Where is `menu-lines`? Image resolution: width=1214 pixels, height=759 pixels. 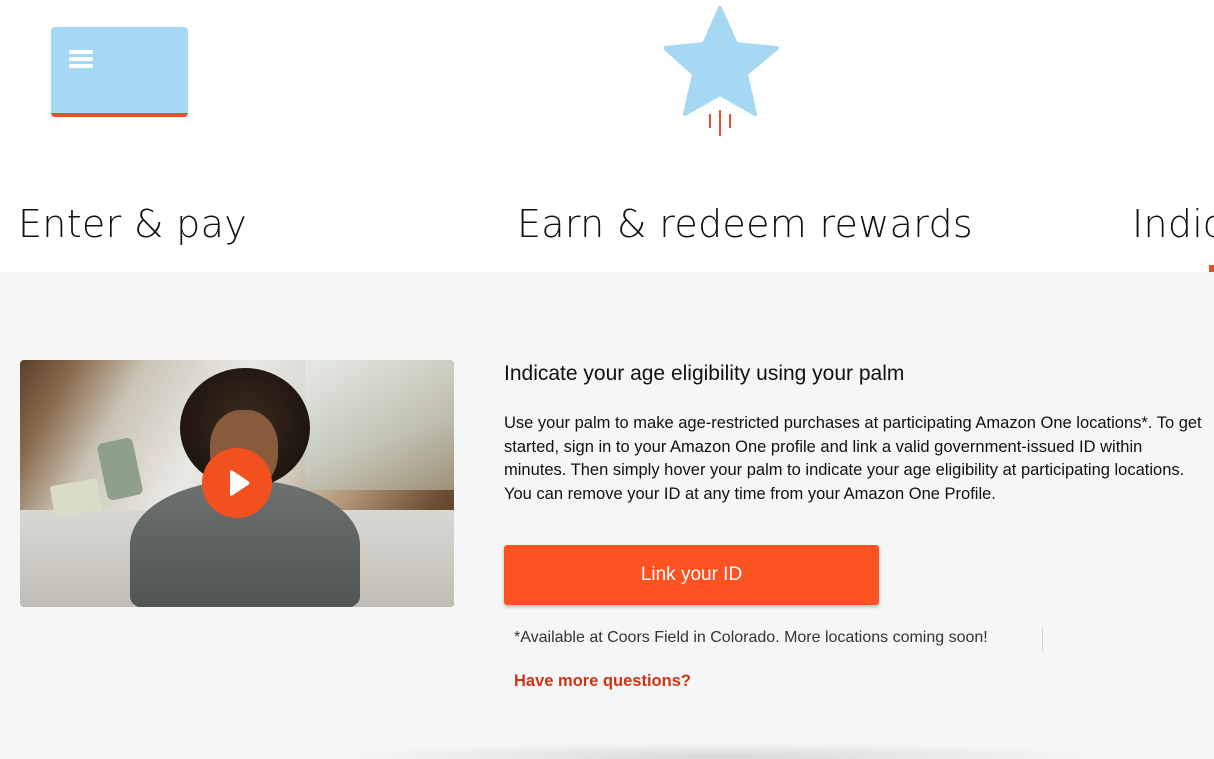
menu-lines is located at coordinates (81, 60).